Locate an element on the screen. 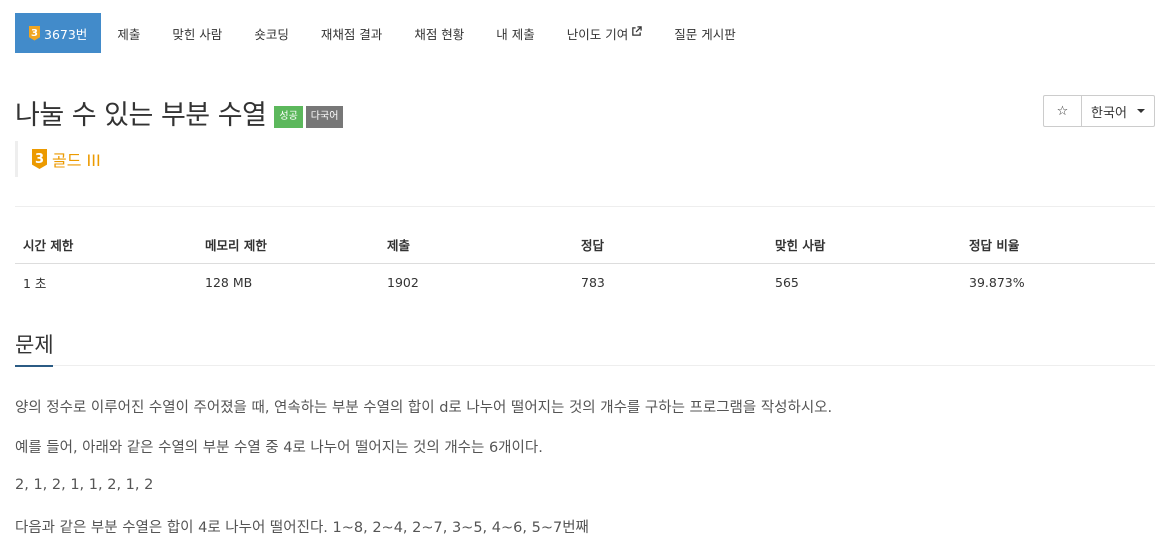 This screenshot has height=552, width=1170. section-underline is located at coordinates (34, 366).